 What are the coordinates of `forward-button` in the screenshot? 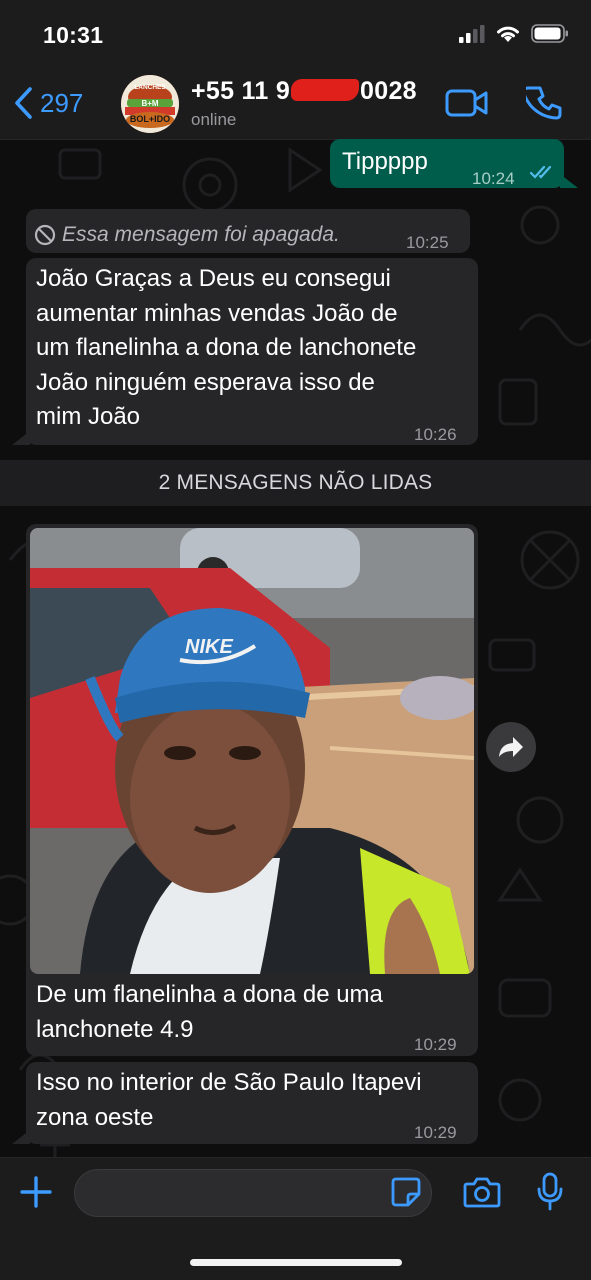 It's located at (511, 747).